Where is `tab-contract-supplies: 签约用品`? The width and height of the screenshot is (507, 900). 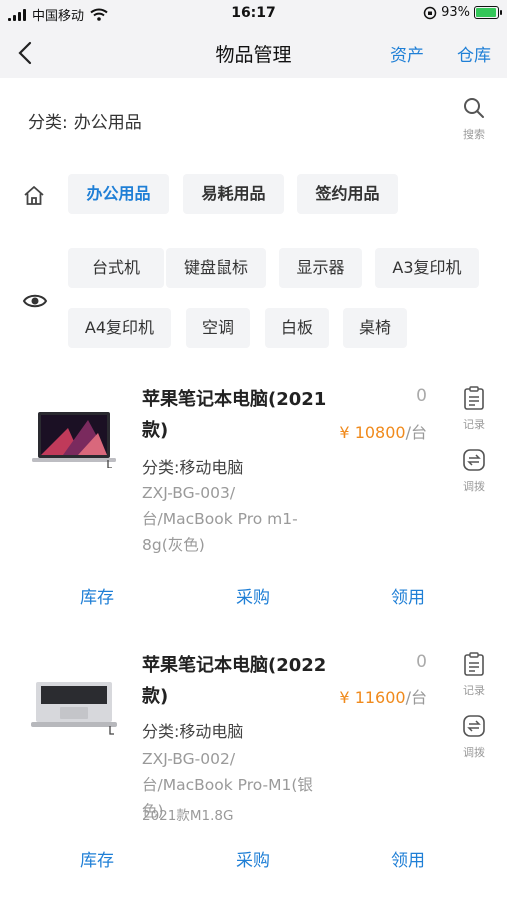
tab-contract-supplies: 签约用品 is located at coordinates (347, 194).